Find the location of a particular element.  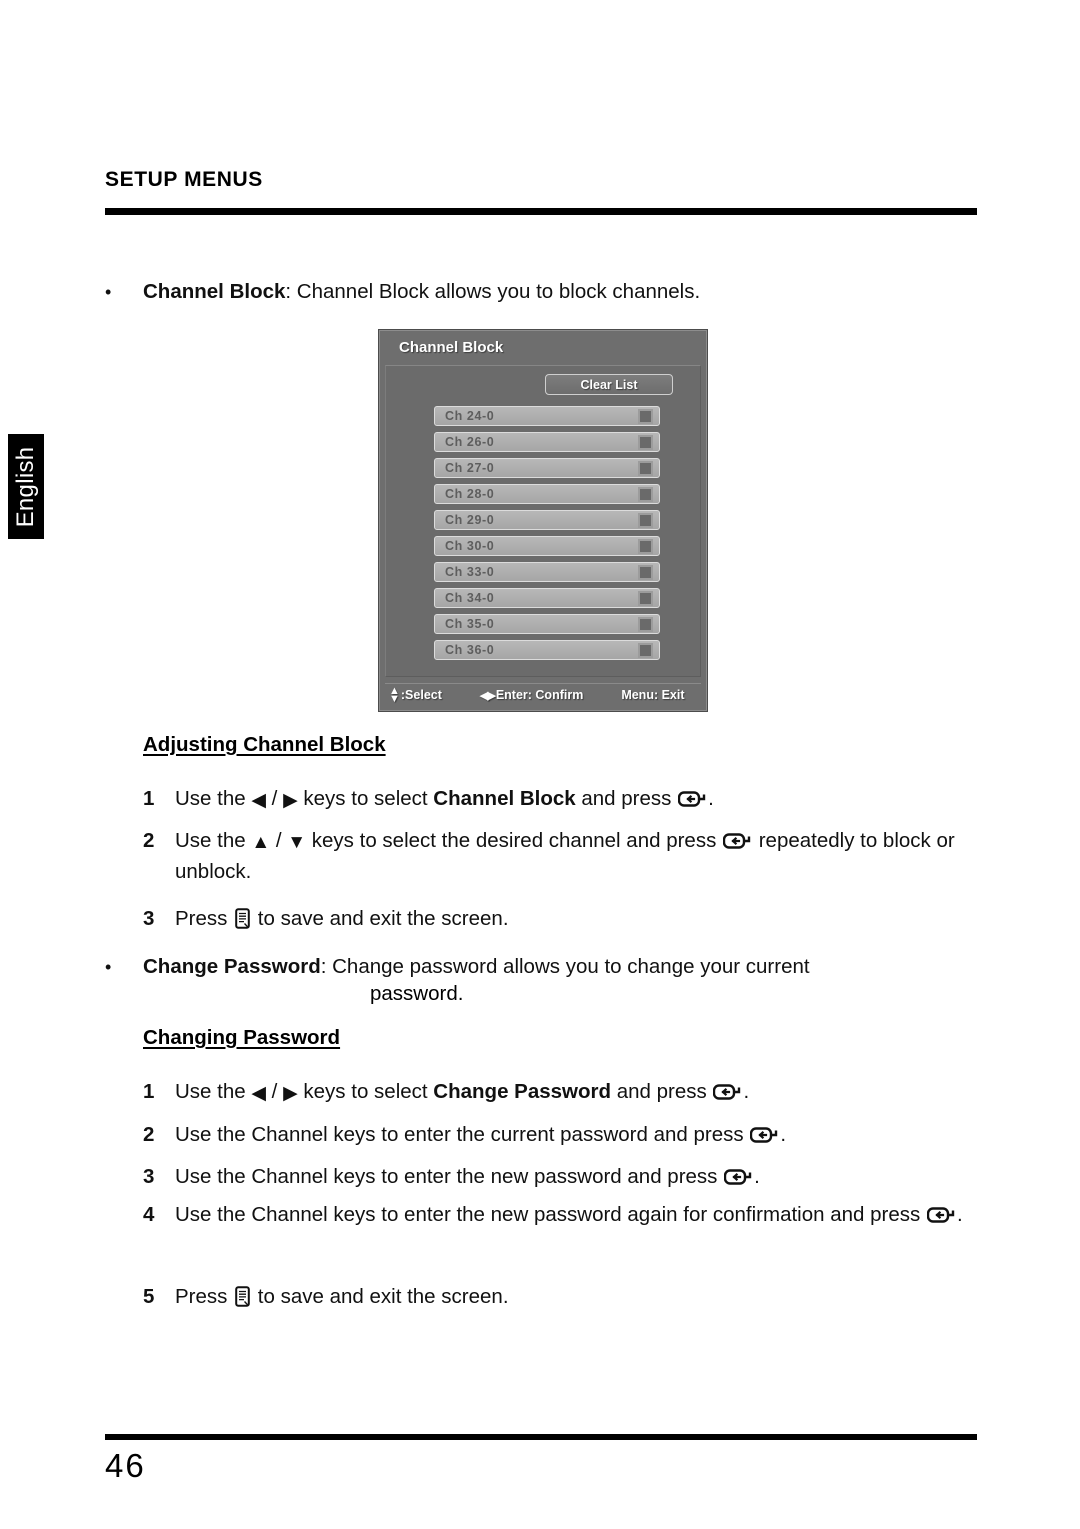

channel-label: Ch 24-0 is located at coordinates (470, 416).